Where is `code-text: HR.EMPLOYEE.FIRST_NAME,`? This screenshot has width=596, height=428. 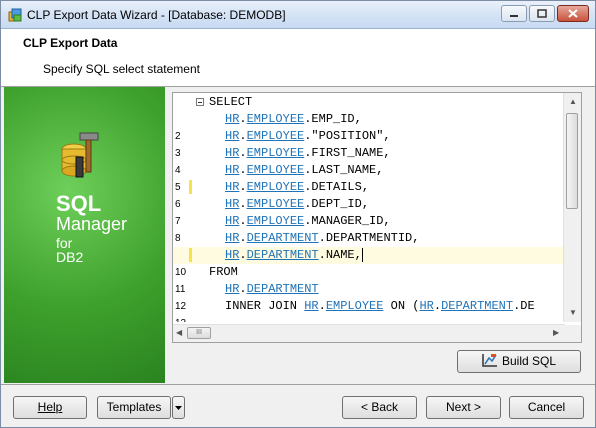 code-text: HR.EMPLOYEE.FIRST_NAME, is located at coordinates (308, 153).